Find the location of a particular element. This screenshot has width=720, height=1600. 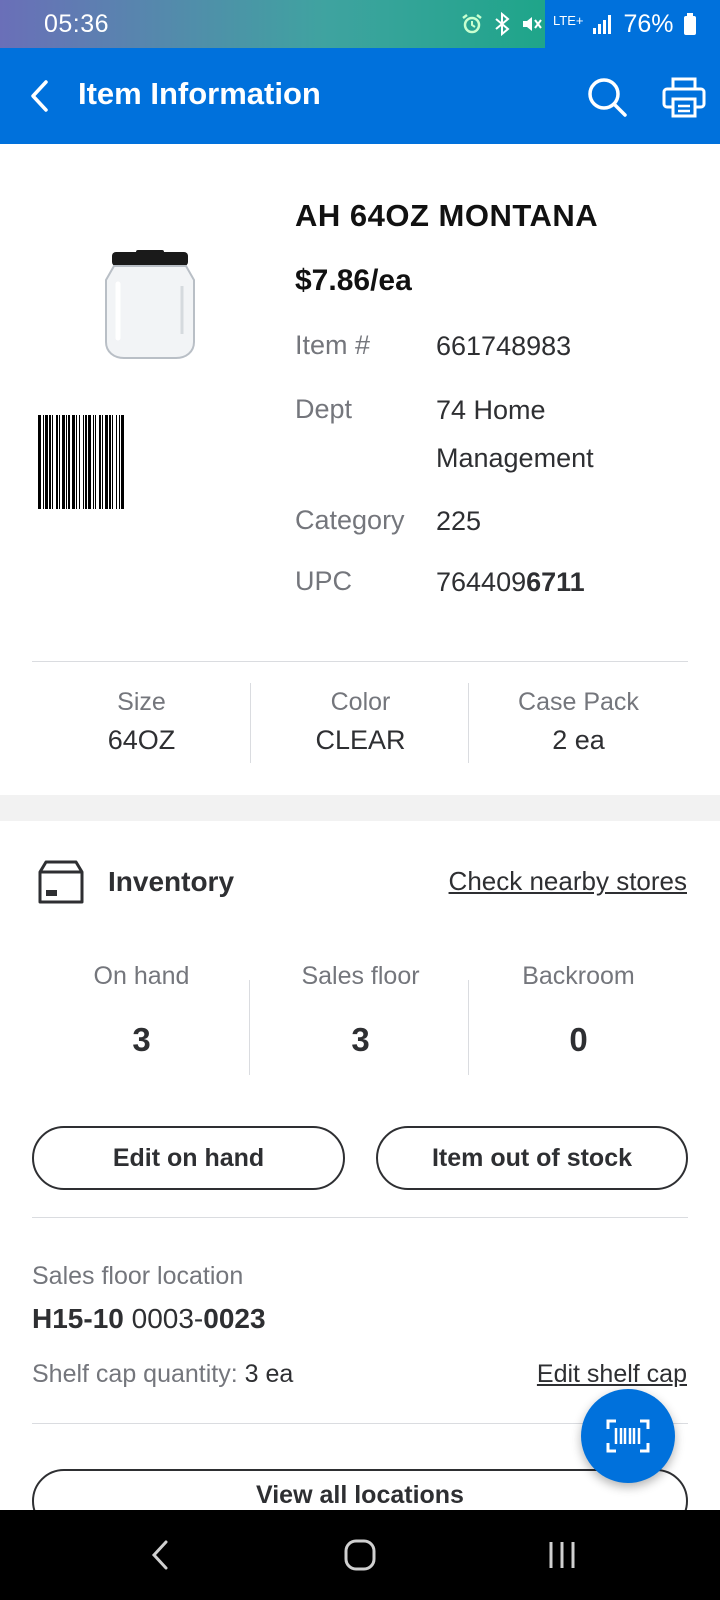

product-name: AH 64OZ MONTANA is located at coordinates (447, 215).